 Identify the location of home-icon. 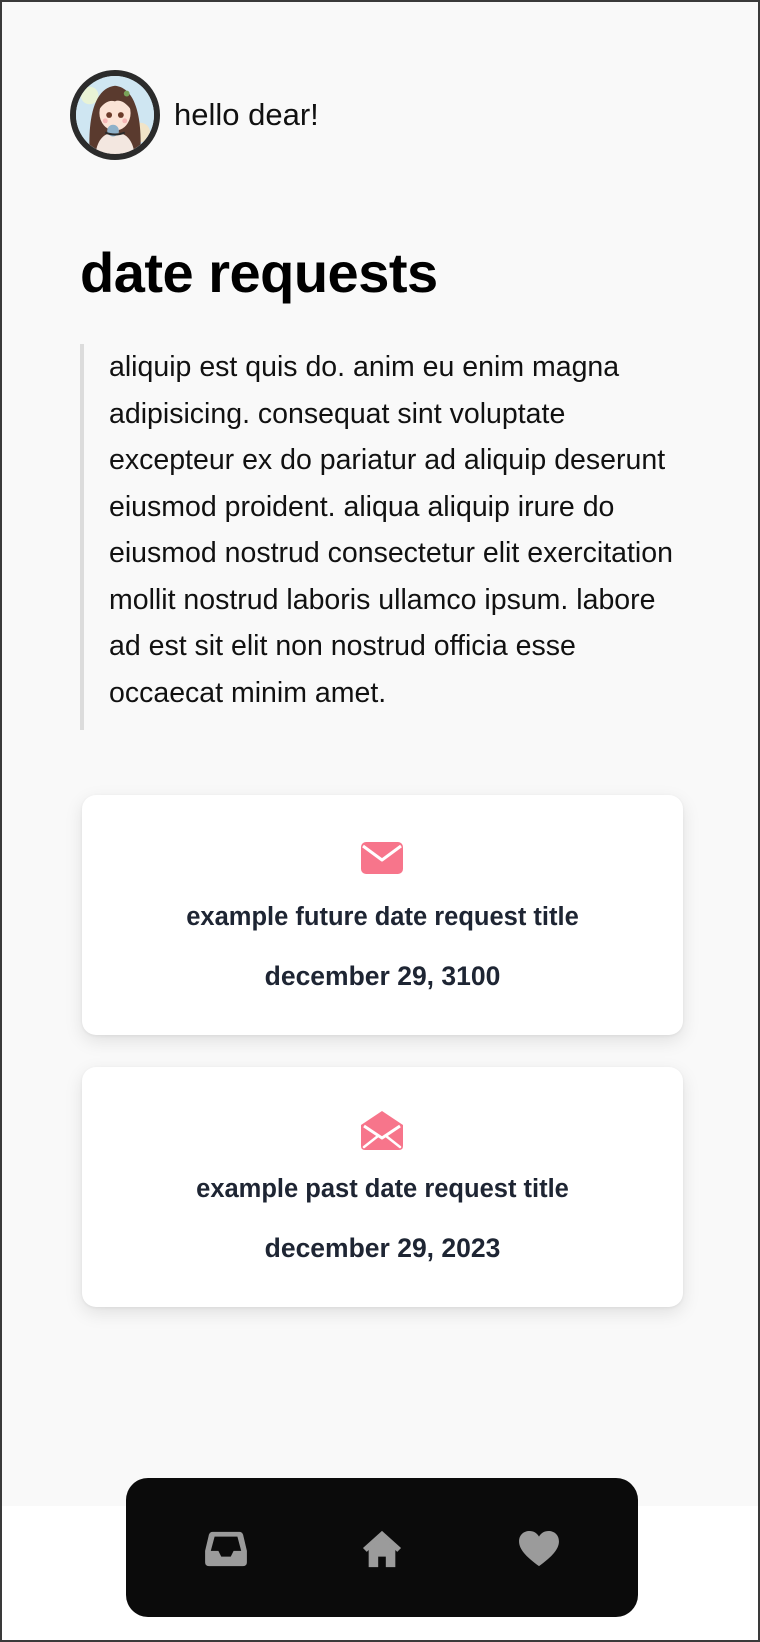
(382, 1549).